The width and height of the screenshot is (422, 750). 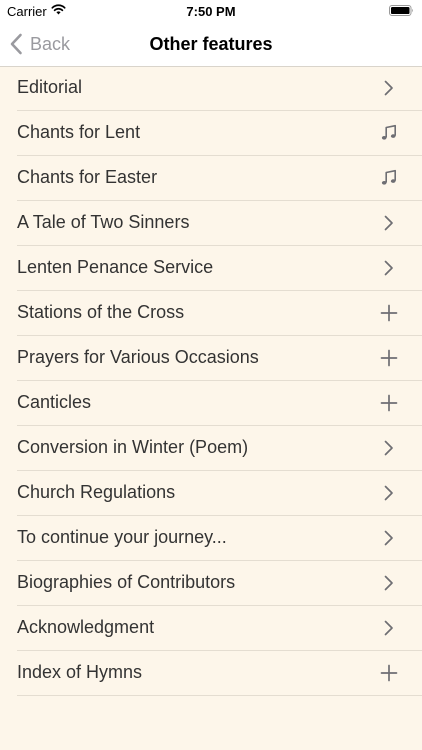 I want to click on list-item-label: Lenten Penance Service, so click(x=115, y=267).